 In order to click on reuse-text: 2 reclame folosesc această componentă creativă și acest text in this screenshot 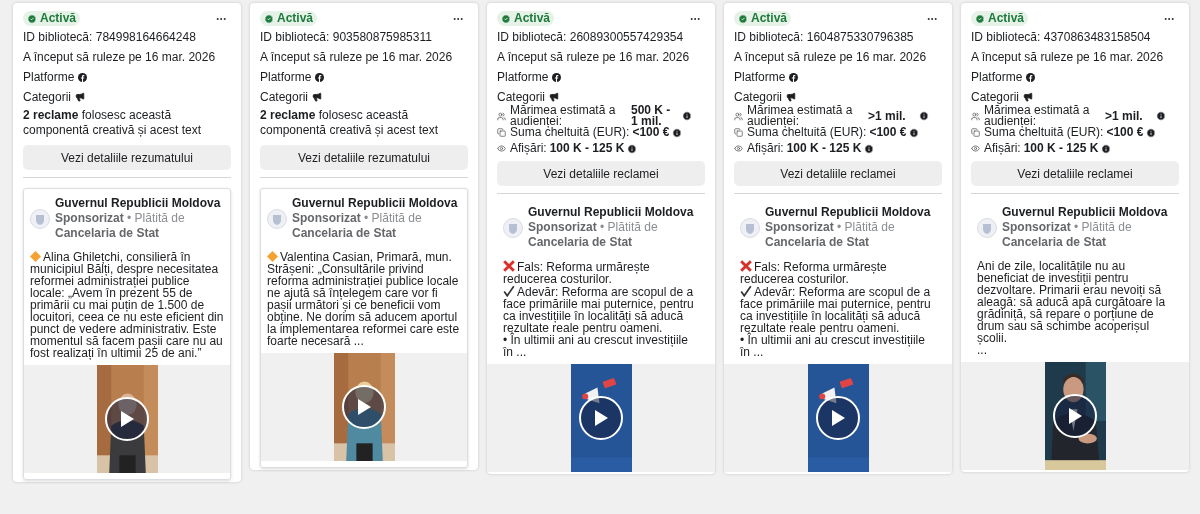, I will do `click(350, 123)`.